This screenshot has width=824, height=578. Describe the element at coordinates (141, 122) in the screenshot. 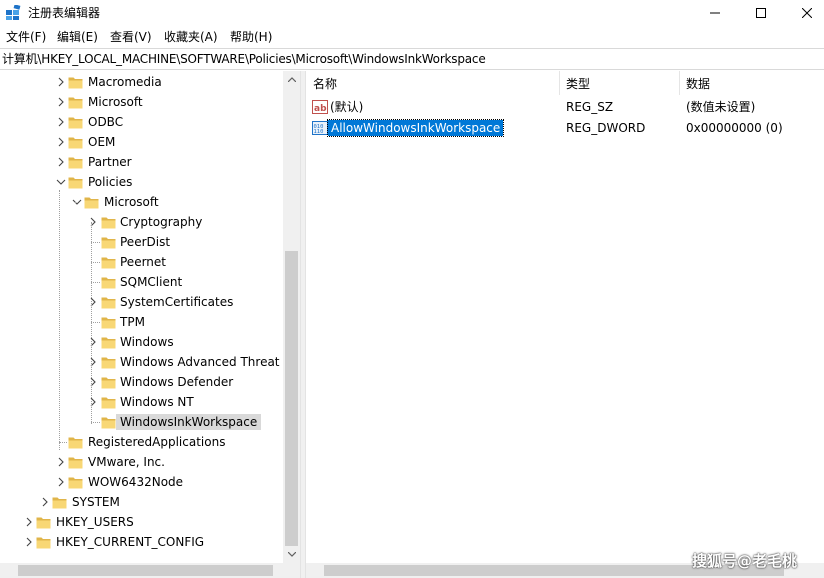

I see `tree-node: ODBC` at that location.